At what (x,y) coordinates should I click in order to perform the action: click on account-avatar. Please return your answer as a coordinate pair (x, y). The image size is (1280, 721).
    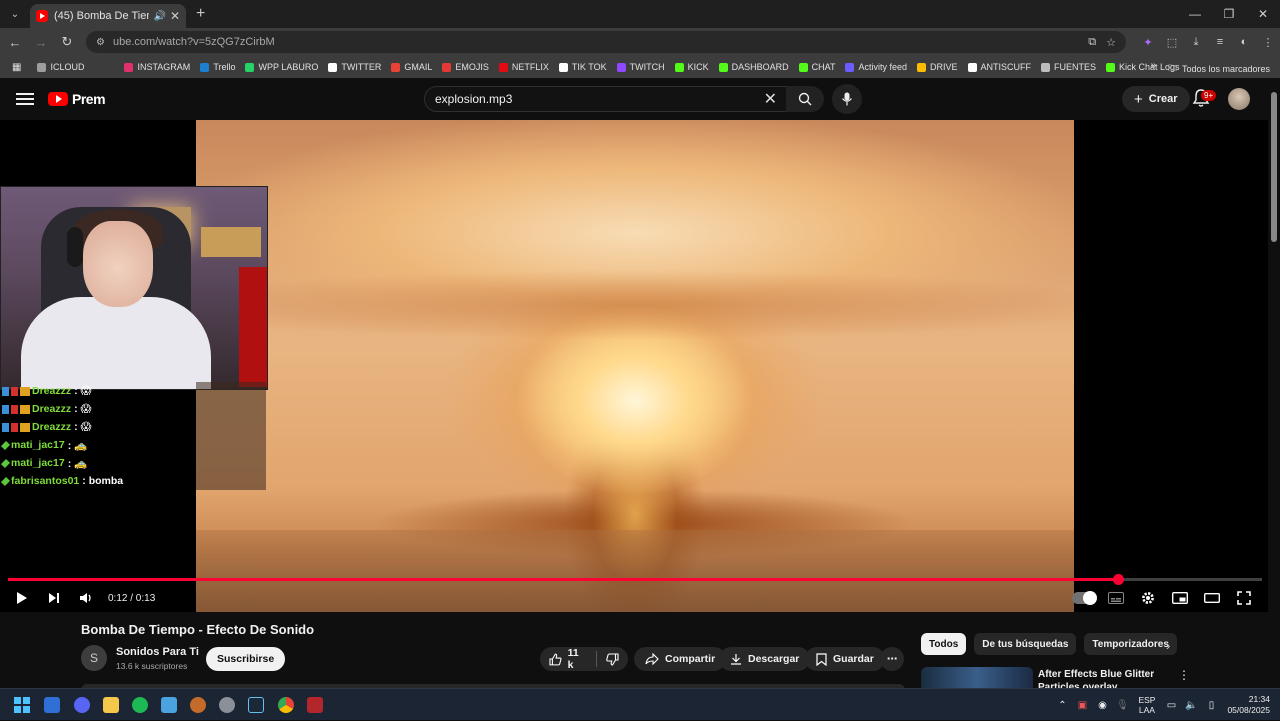
    Looking at the image, I should click on (1239, 99).